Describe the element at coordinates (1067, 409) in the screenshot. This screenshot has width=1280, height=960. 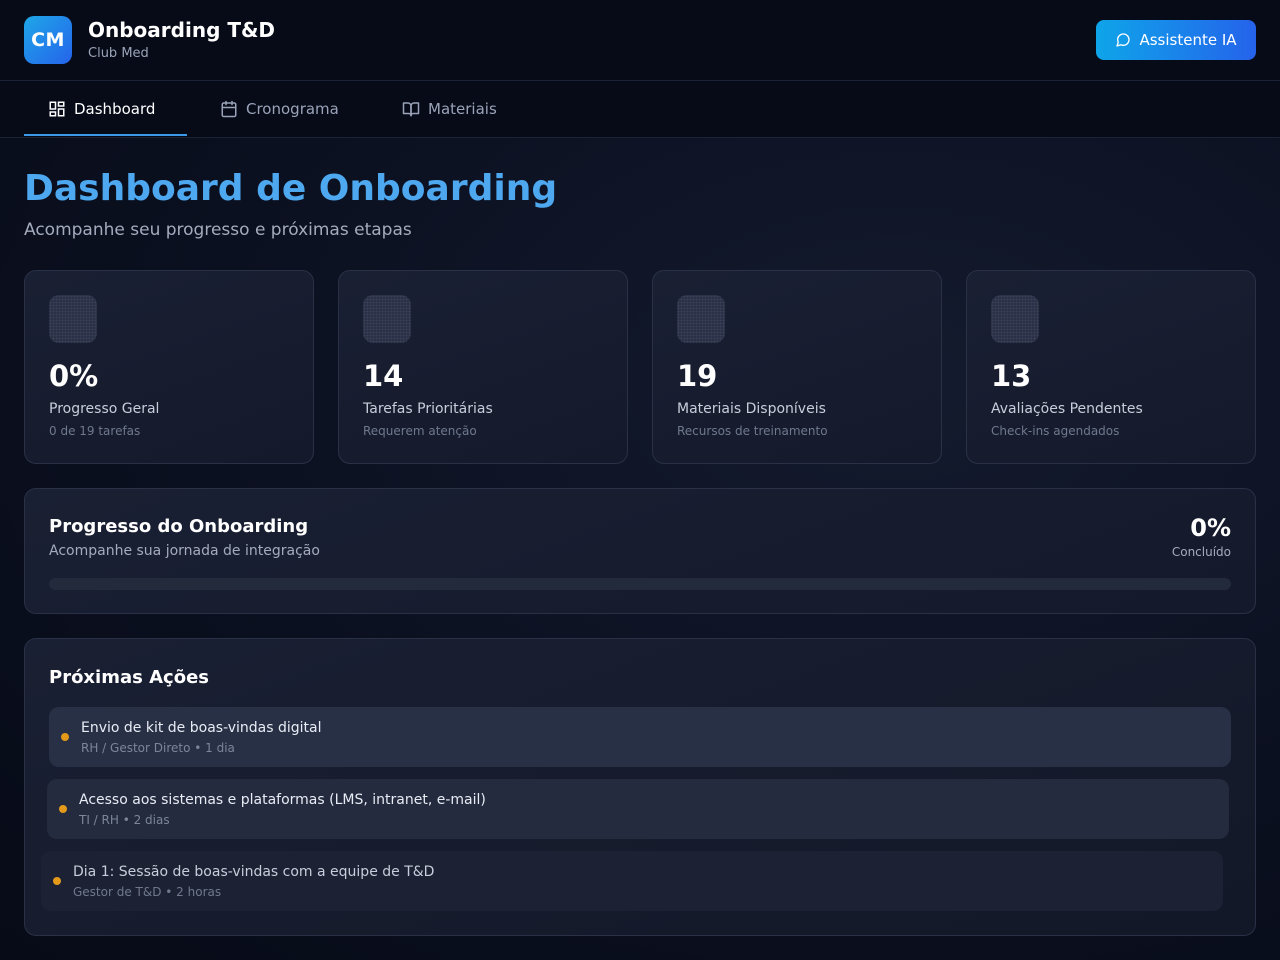
I see `stat-label: Avaliações Pendentes` at that location.